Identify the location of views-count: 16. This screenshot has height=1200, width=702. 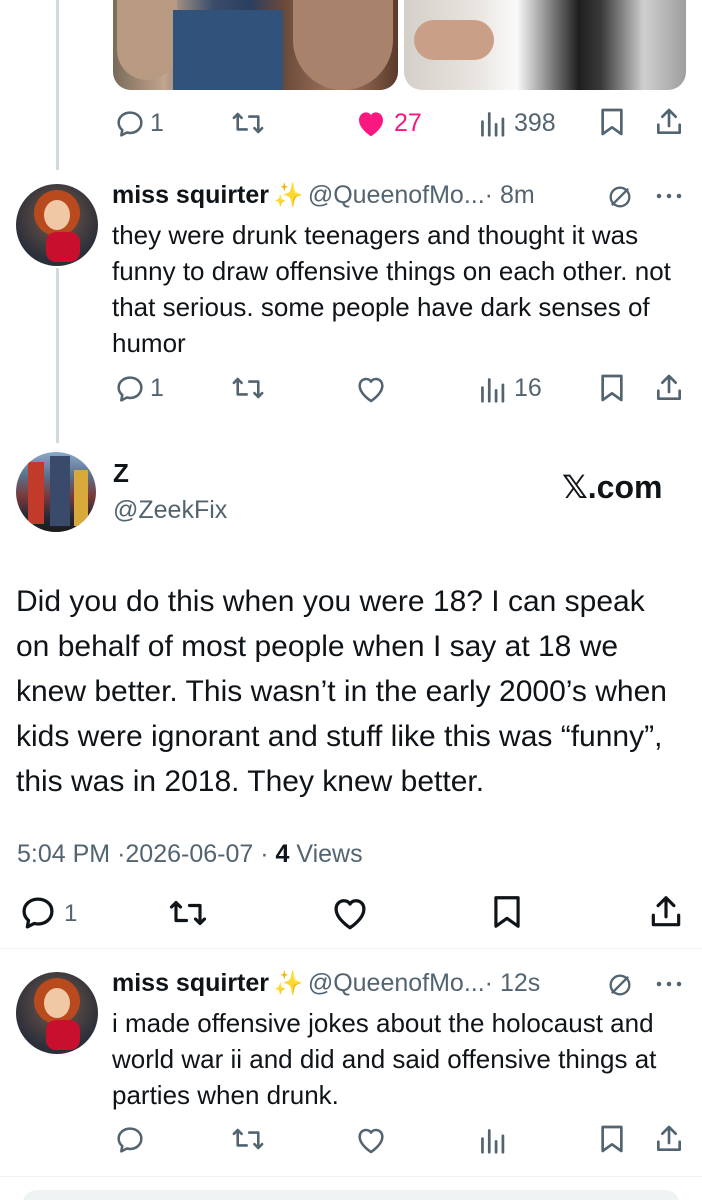
(528, 388).